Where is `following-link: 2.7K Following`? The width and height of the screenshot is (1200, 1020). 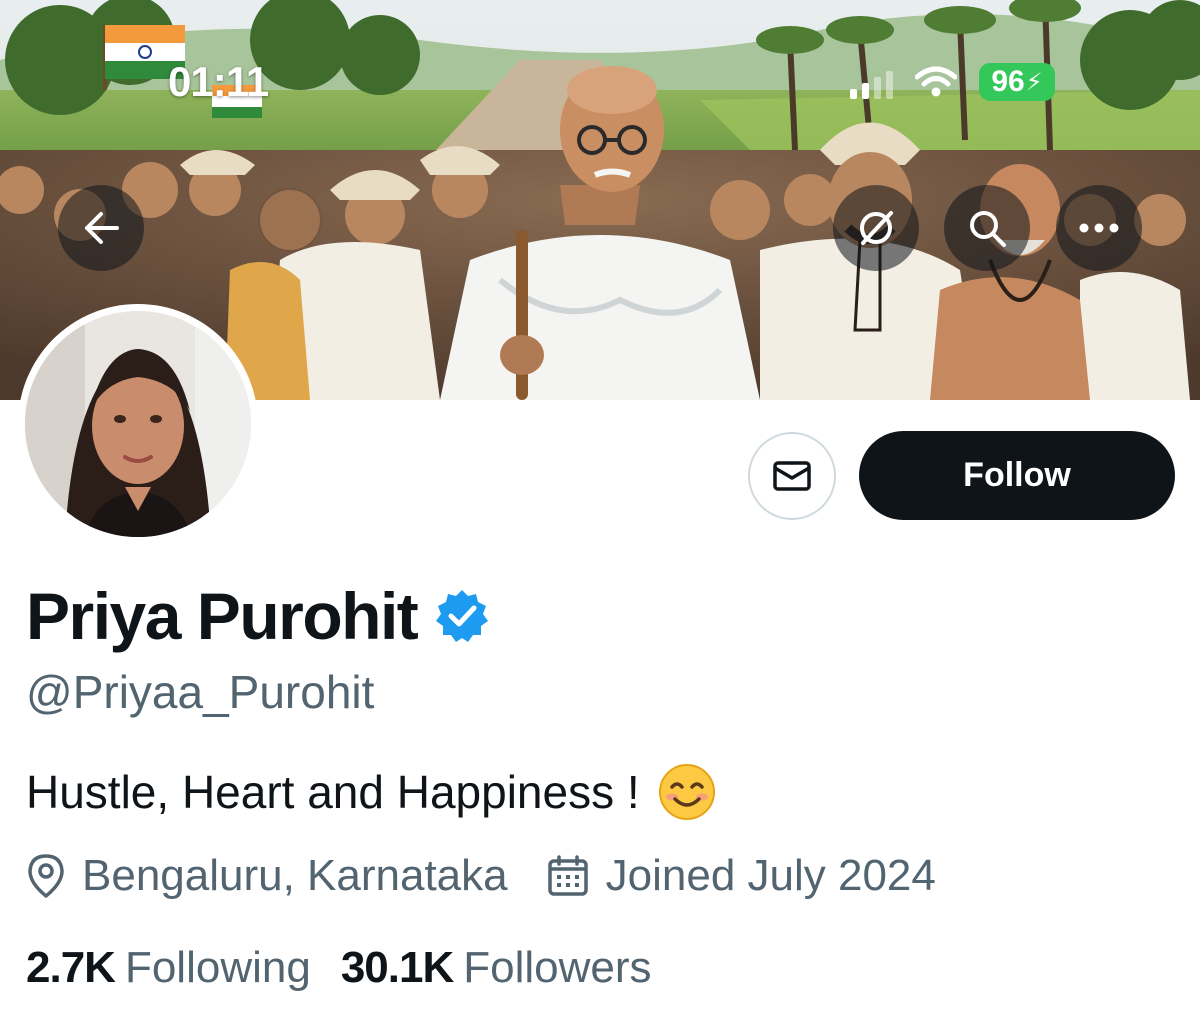
following-link: 2.7K Following is located at coordinates (168, 968).